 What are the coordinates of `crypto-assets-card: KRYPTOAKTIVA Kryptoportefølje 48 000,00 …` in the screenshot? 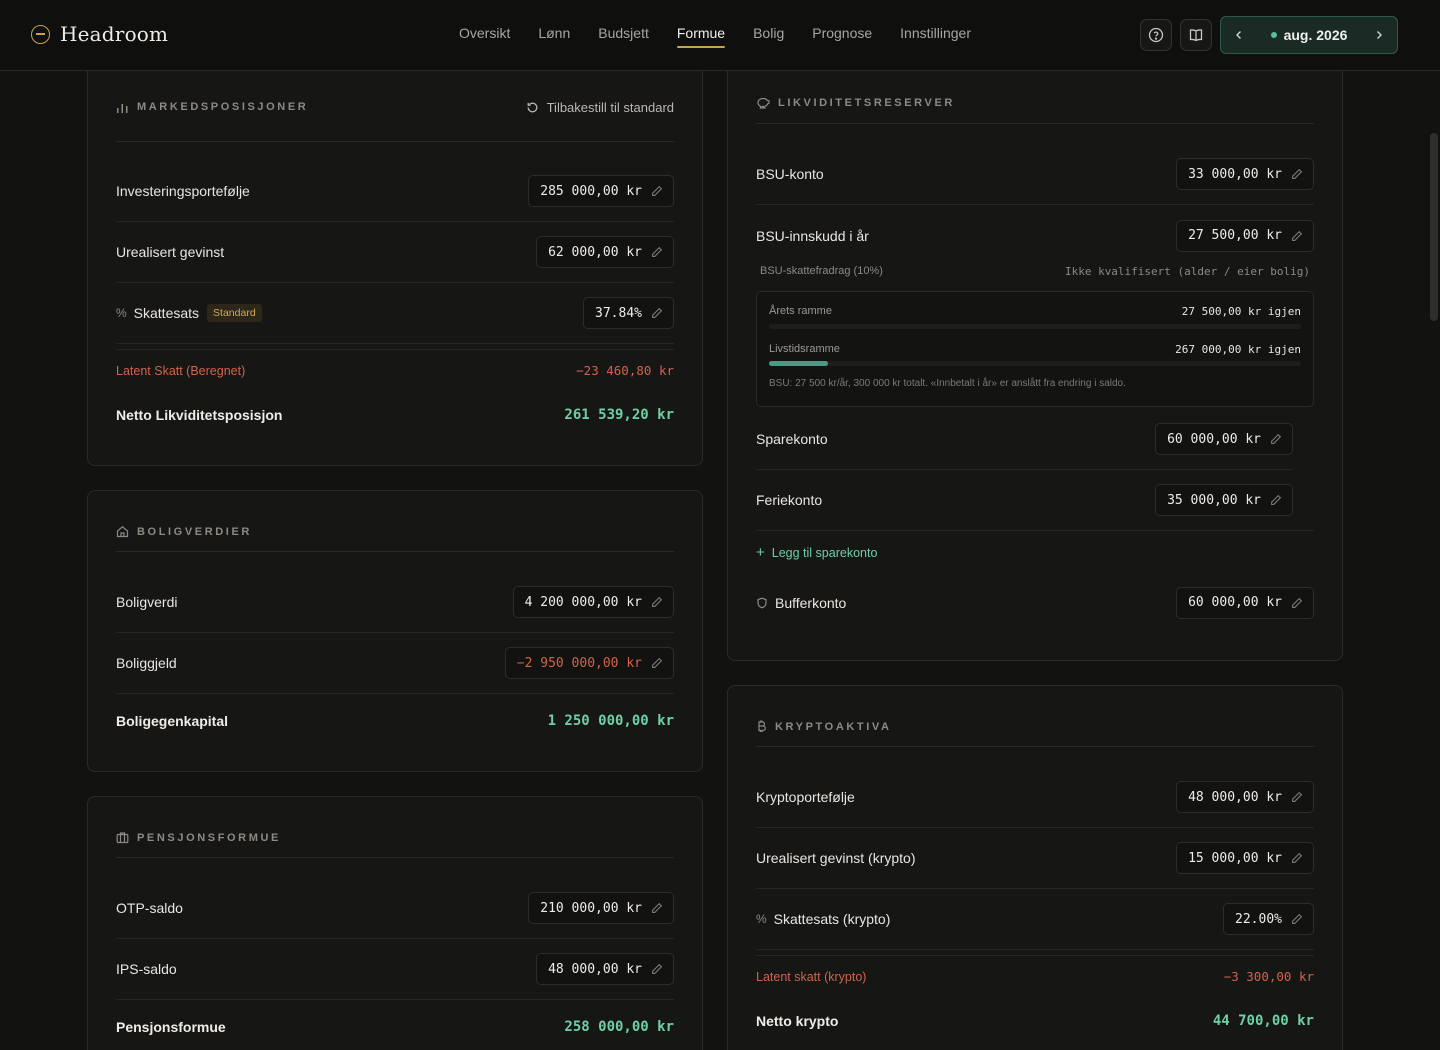 It's located at (1035, 867).